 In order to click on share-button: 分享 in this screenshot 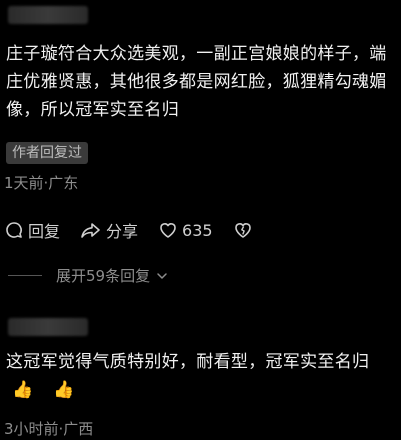, I will do `click(109, 230)`.